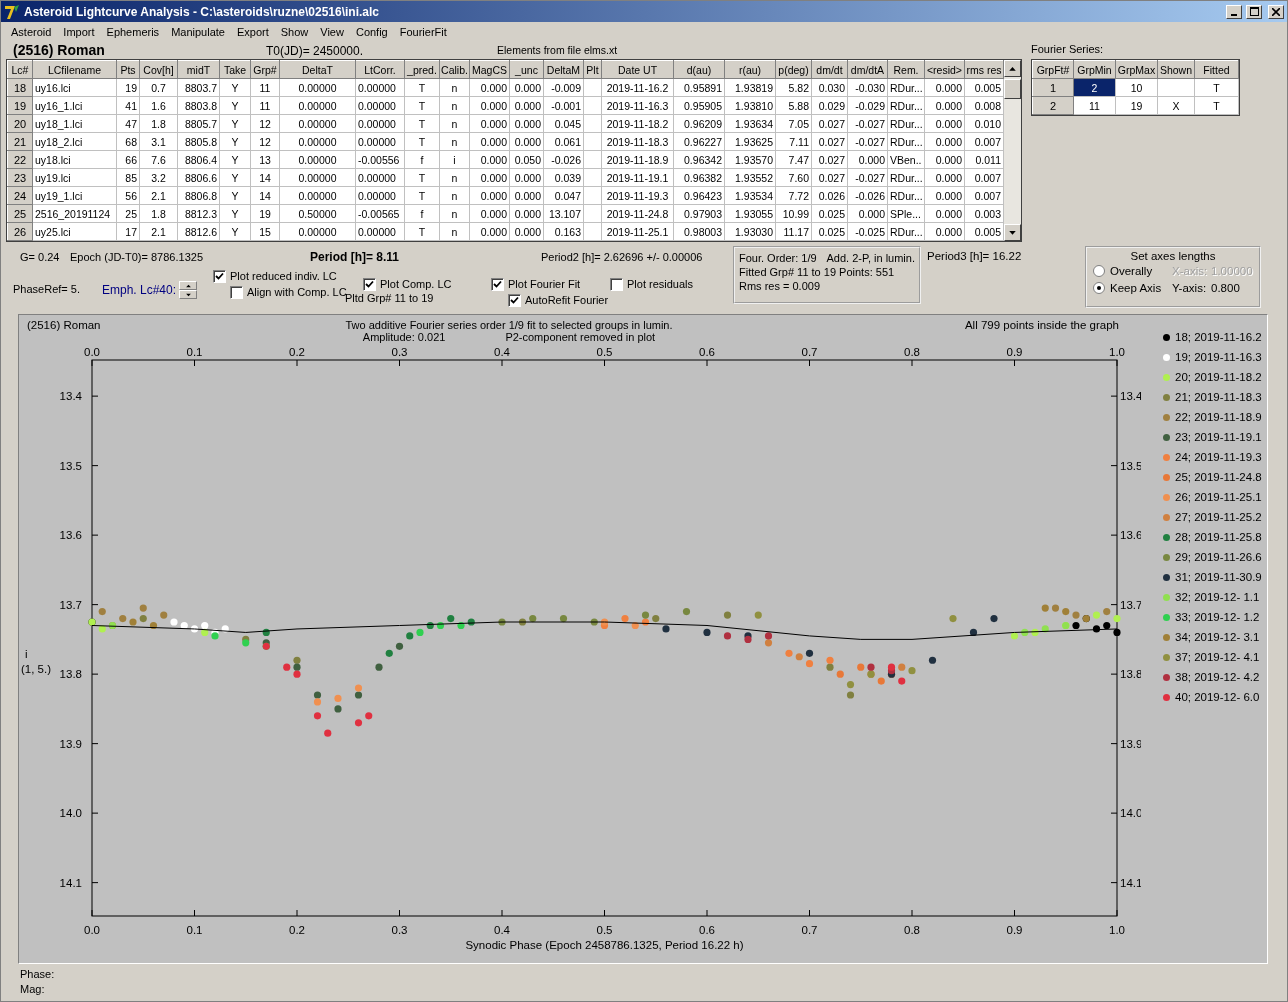  I want to click on menu-item: FourierFit, so click(423, 31).